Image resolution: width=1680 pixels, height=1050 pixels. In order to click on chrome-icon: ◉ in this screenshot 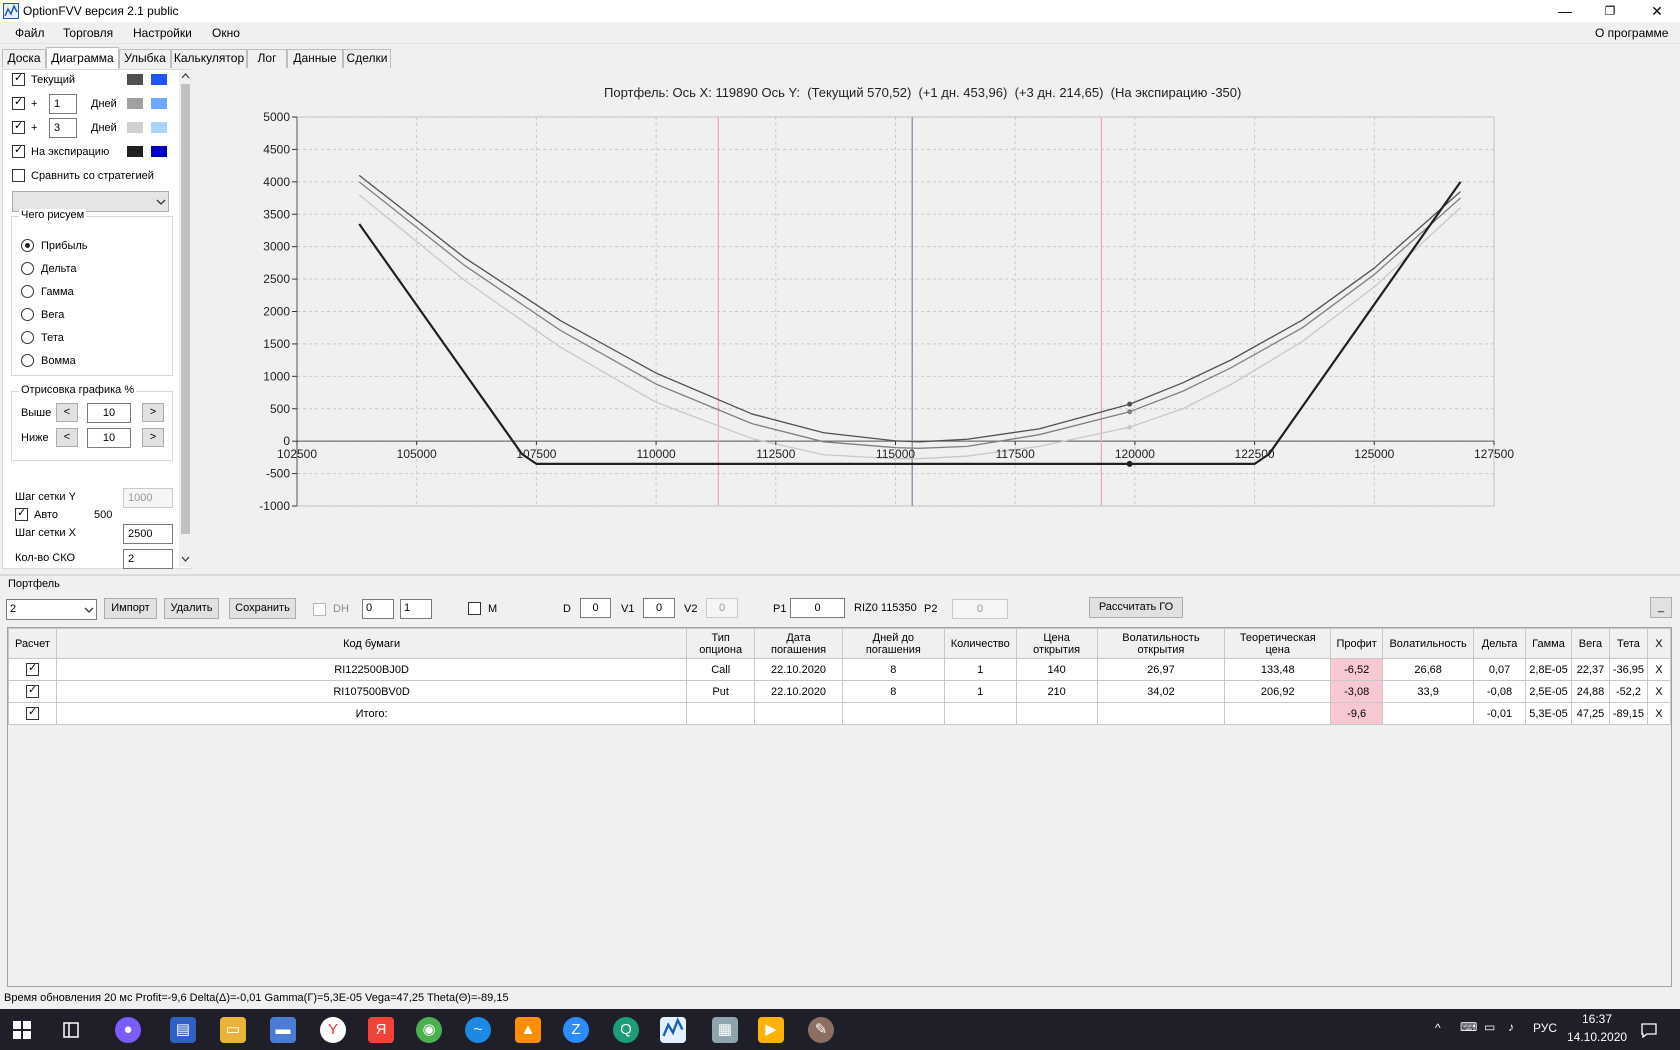, I will do `click(429, 1030)`.